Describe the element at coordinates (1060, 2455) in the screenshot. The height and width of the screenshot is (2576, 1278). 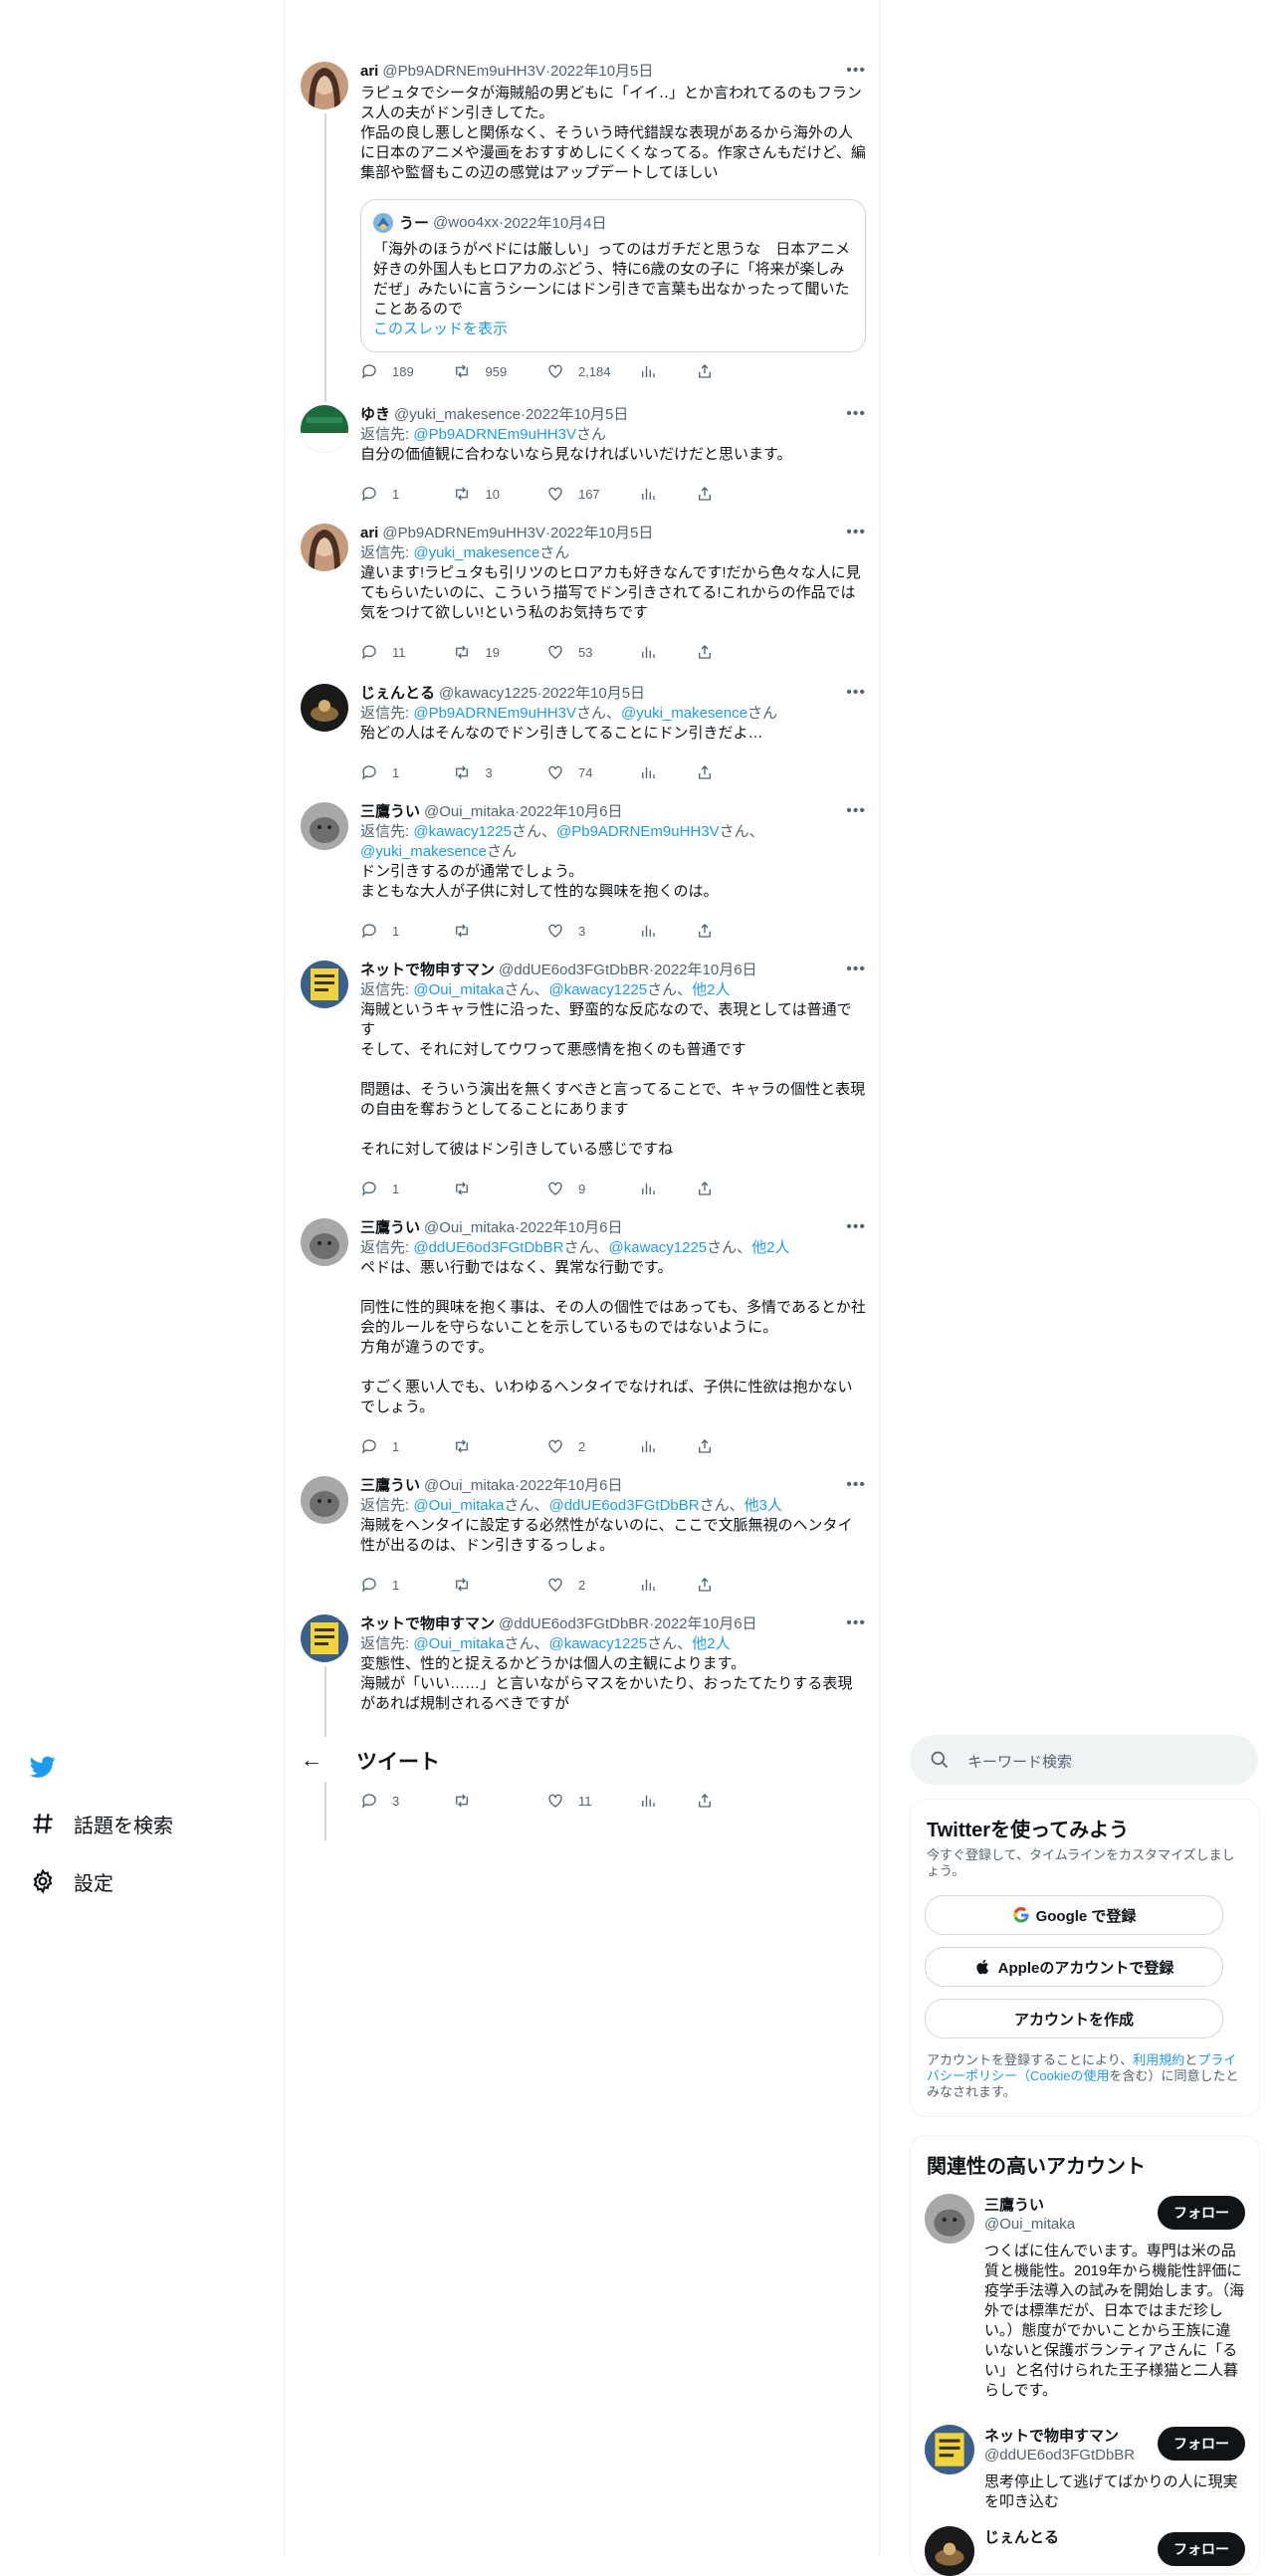
I see `account-handle: @ddUE6od3FGtDbBR` at that location.